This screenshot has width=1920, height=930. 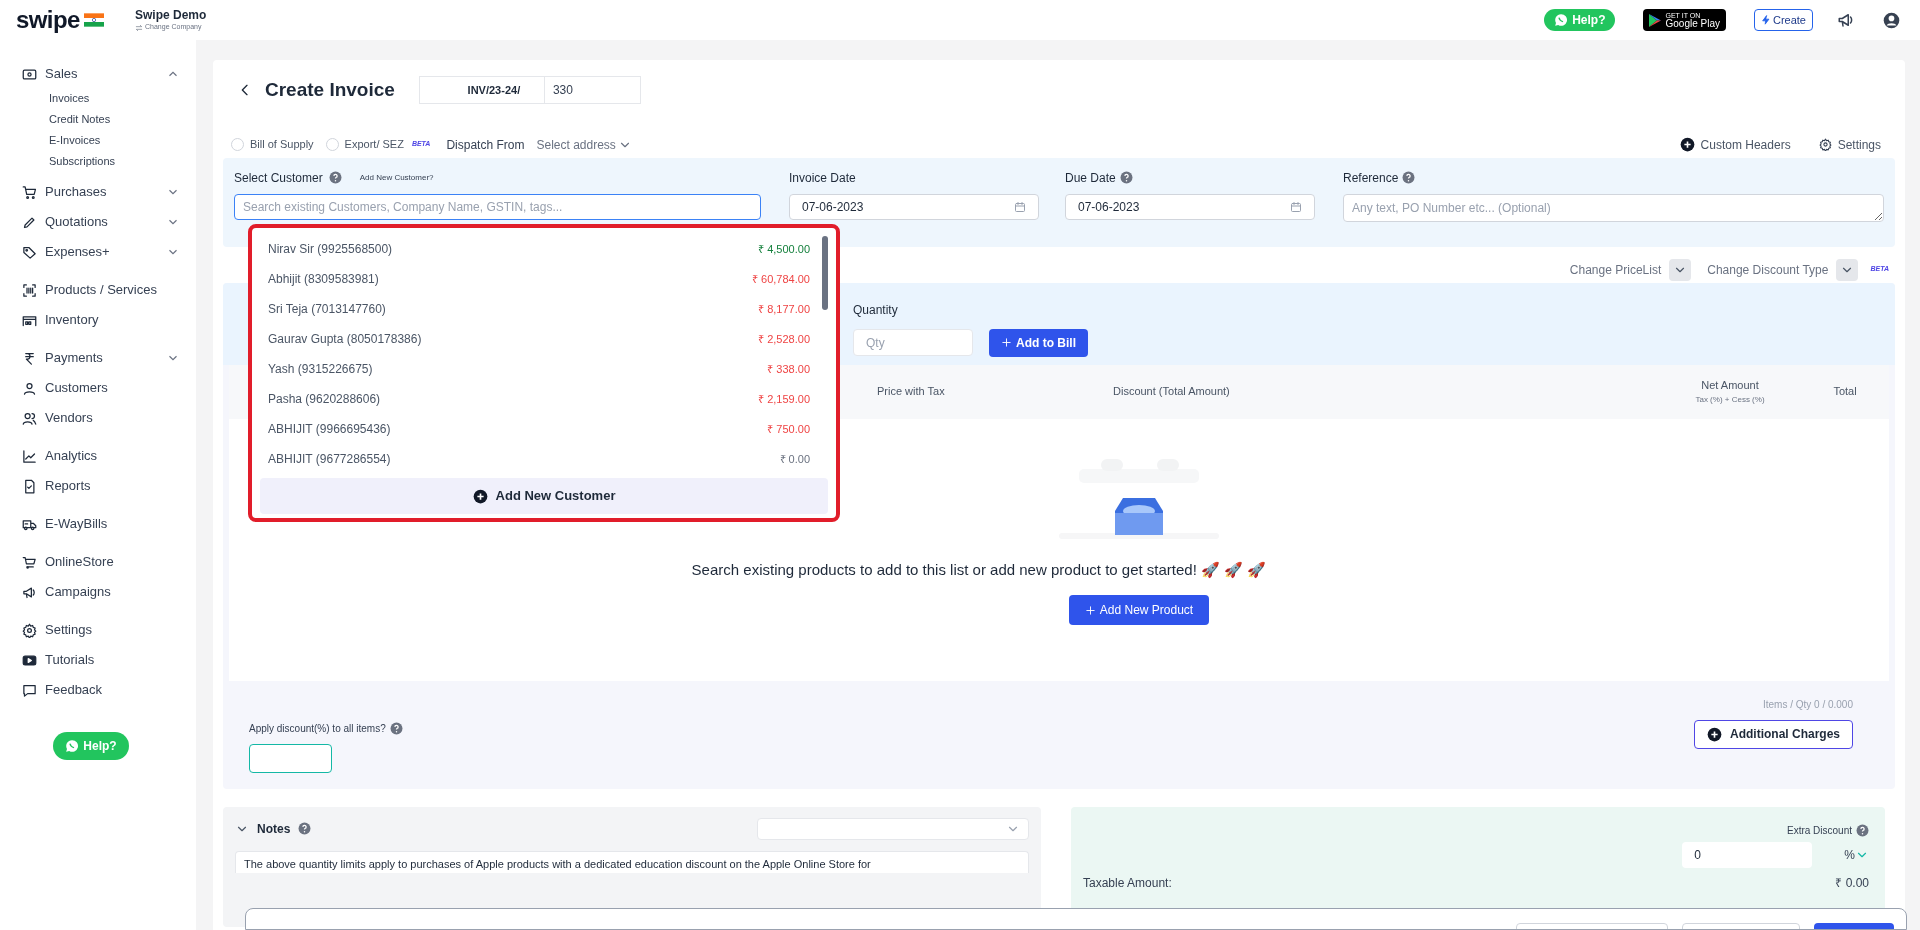 What do you see at coordinates (1127, 883) in the screenshot?
I see `taxable-amount-label: Taxable Amount:` at bounding box center [1127, 883].